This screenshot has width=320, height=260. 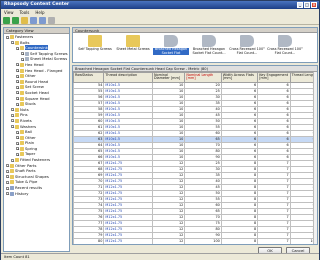 I want to click on tree-item-label: Rivets, so click(x=26, y=120).